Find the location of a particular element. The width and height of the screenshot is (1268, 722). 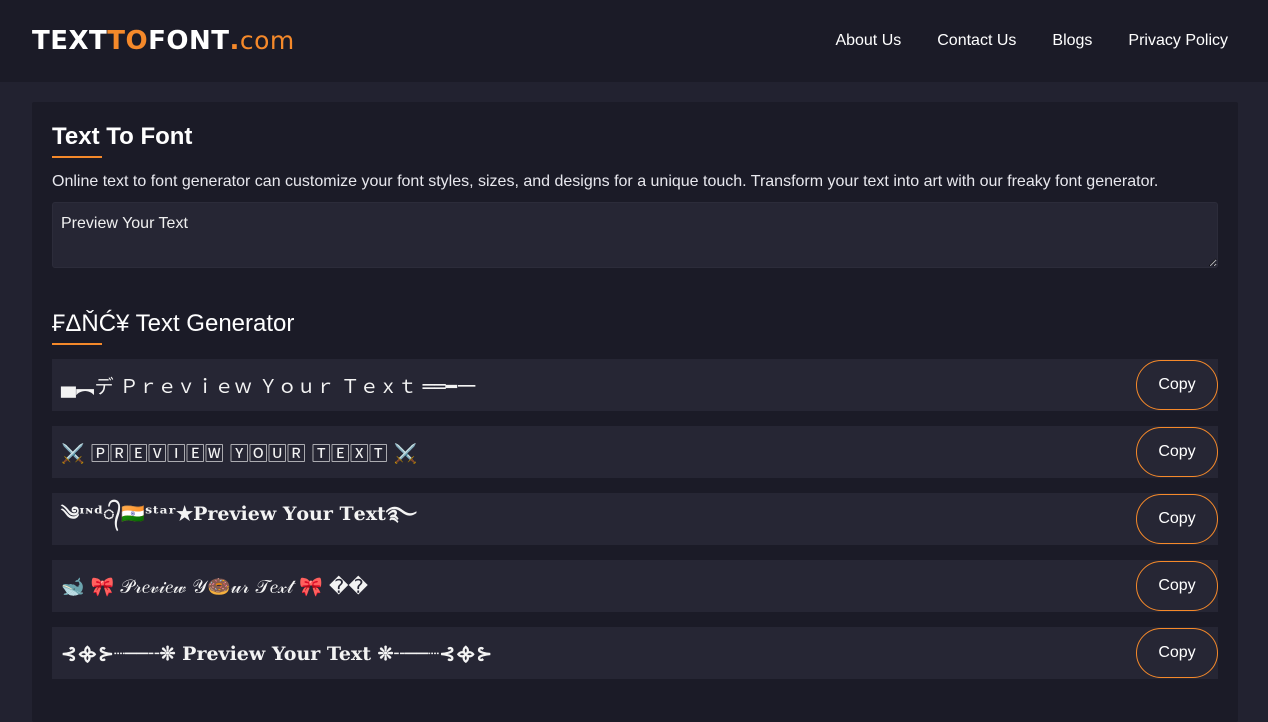

list-item: ༄ᶦᶰᵈ᭄🇮🇳ˢᵗᵃʳ★𝐏𝐫𝐞𝐯𝐢𝐞𝐰 𝐘𝐨𝐮𝐫 𝐓𝐞𝐱𝐭࿐ Copy is located at coordinates (635, 519).